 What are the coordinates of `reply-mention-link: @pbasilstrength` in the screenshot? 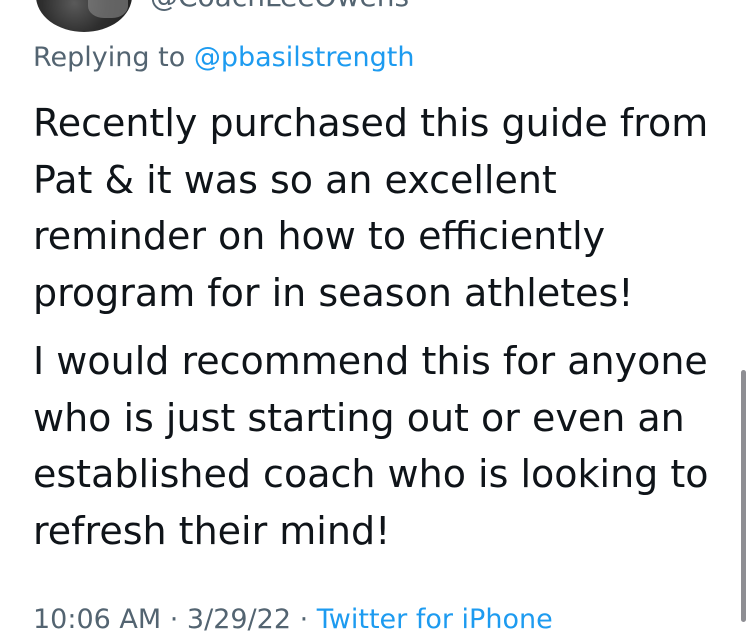 It's located at (304, 57).